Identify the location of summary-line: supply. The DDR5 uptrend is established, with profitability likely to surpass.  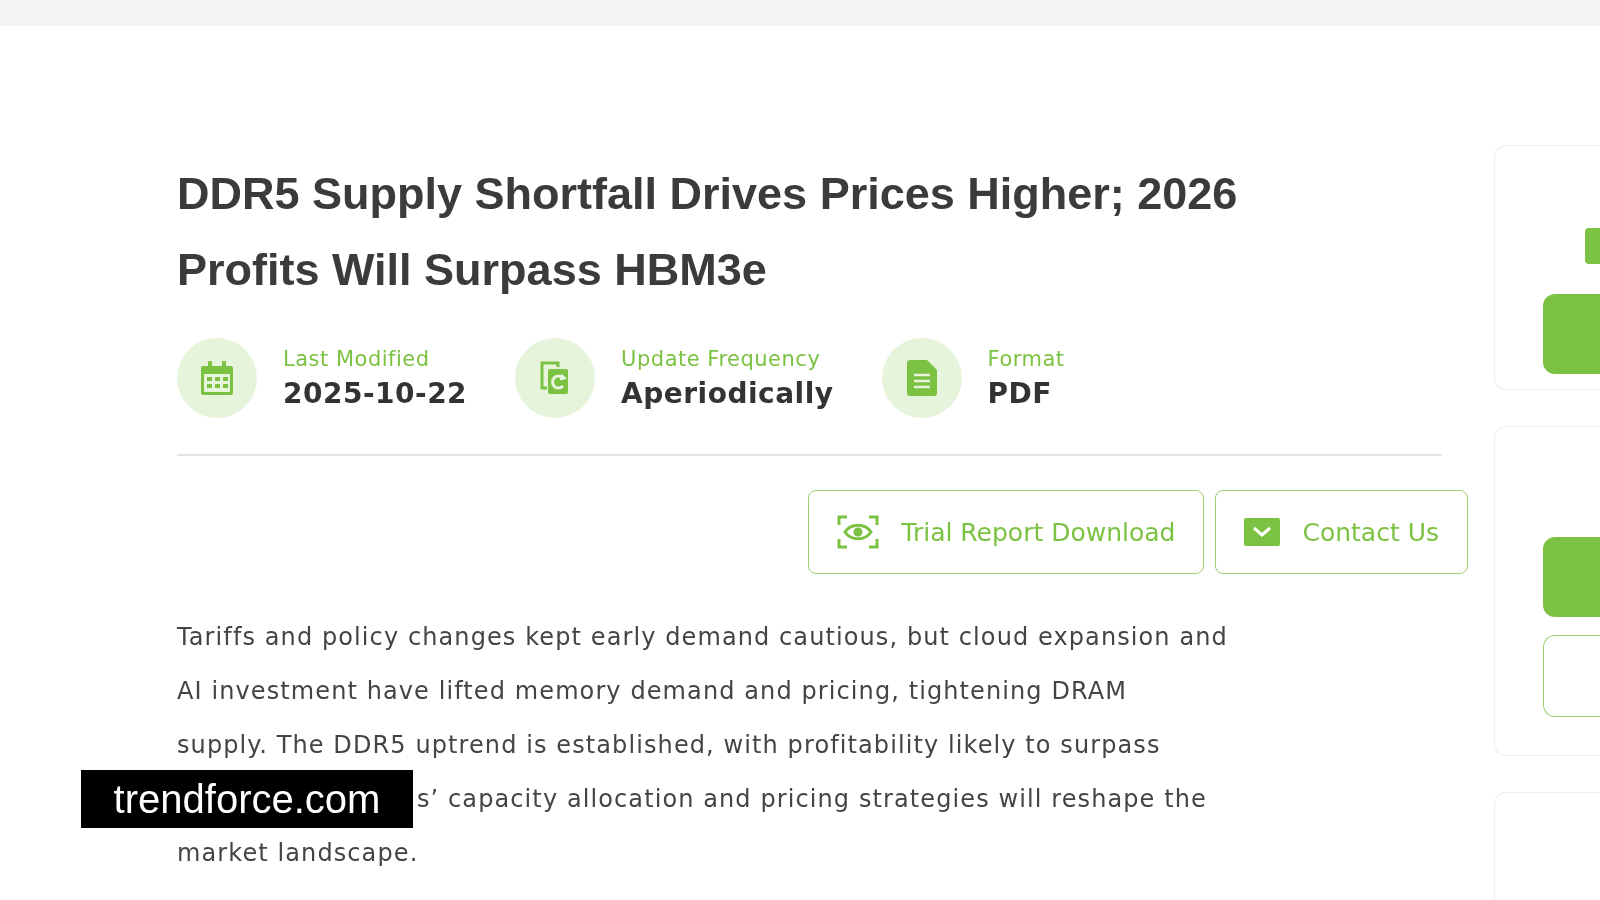
(669, 745).